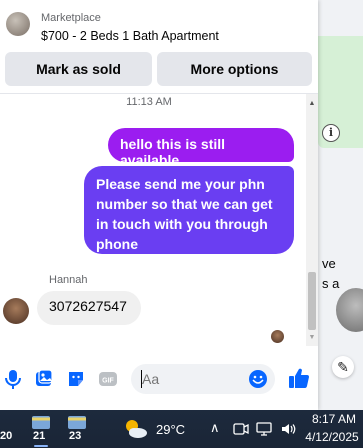 The width and height of the screenshot is (363, 448). I want to click on weather-icon, so click(136, 429).